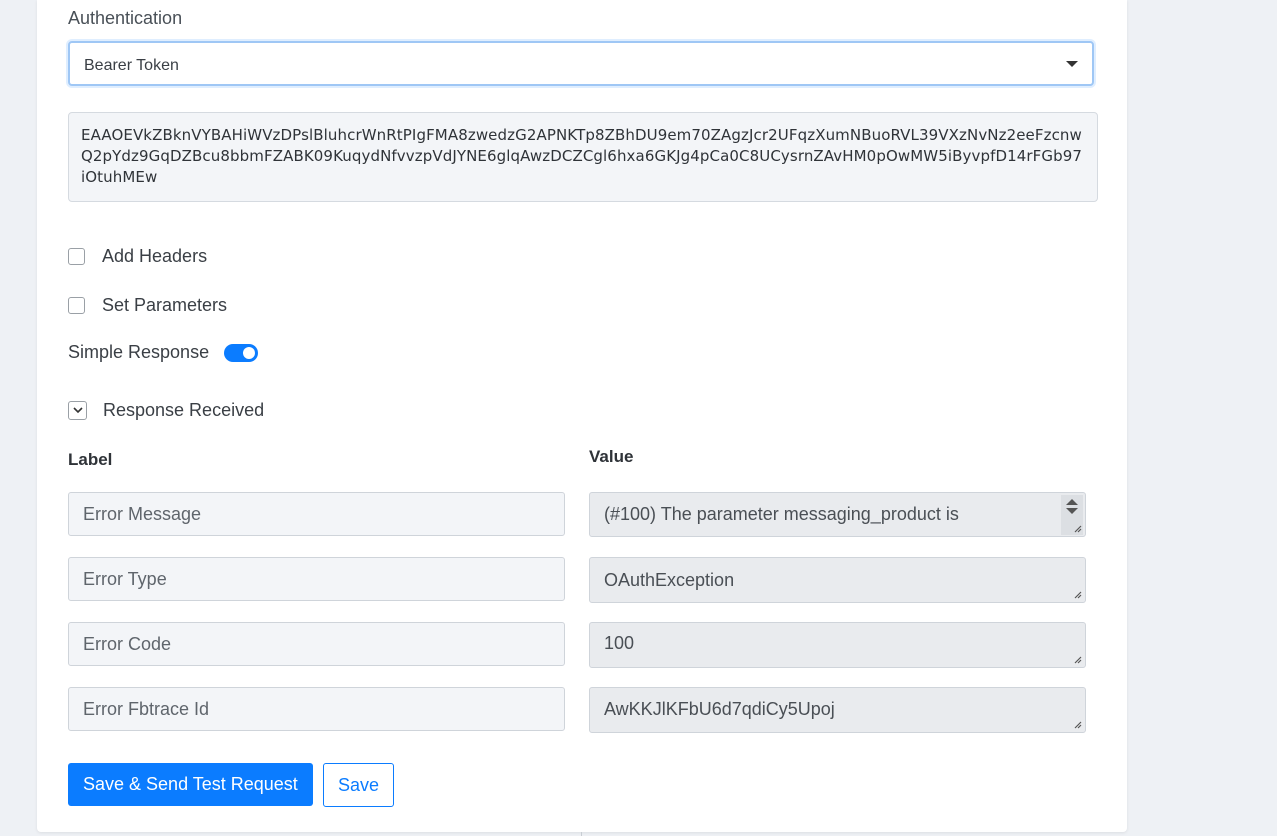 The image size is (1277, 836). What do you see at coordinates (139, 352) in the screenshot?
I see `simple-response-label: Simple Response` at bounding box center [139, 352].